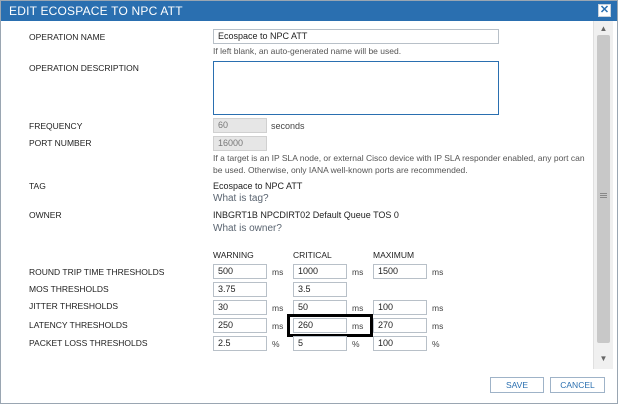  What do you see at coordinates (67, 37) in the screenshot?
I see `operation-name-label: OPERATION NAME` at bounding box center [67, 37].